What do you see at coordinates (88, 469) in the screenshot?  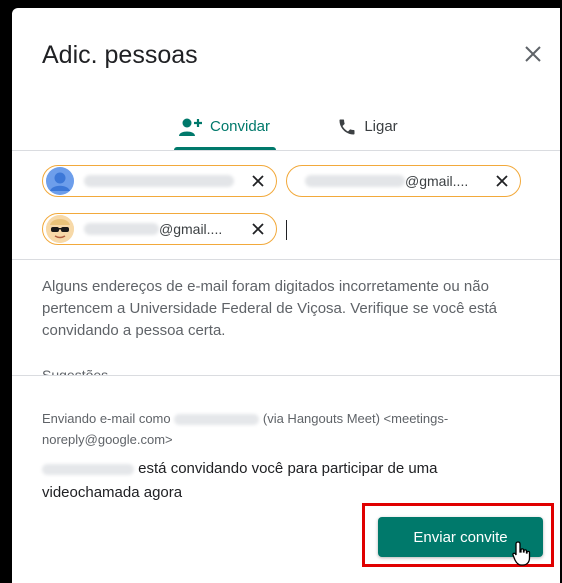 I see `redacted-inviter-name` at bounding box center [88, 469].